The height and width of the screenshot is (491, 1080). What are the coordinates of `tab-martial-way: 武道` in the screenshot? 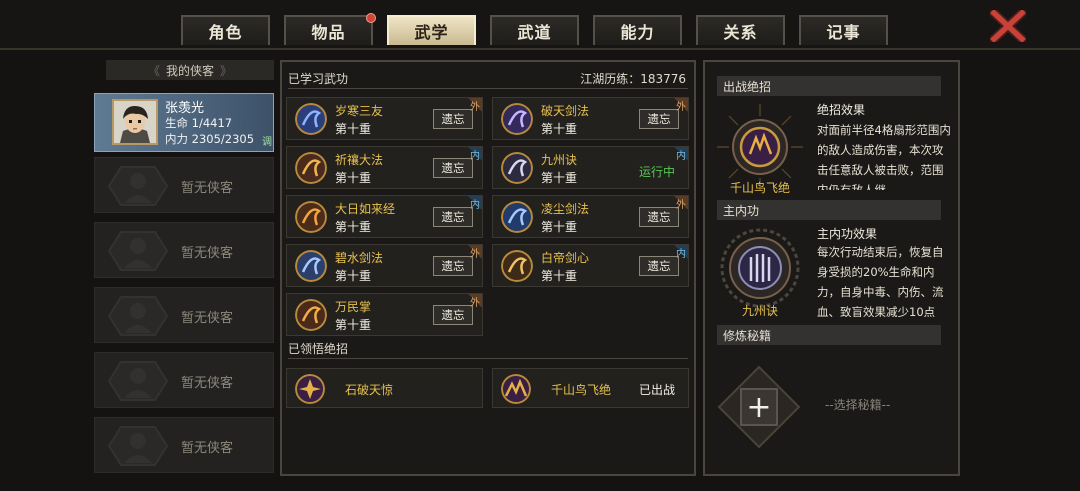 It's located at (534, 30).